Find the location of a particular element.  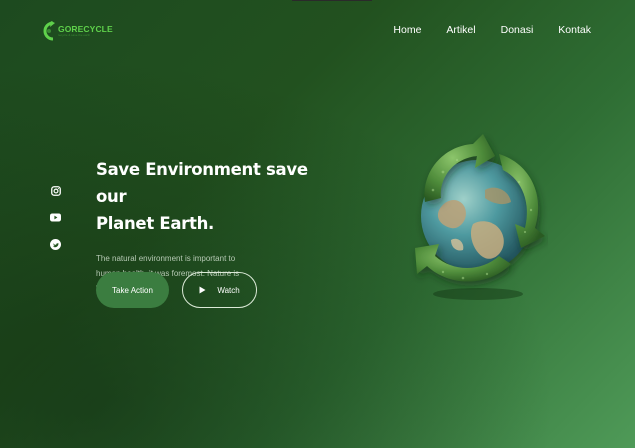

recycle-logo-icon is located at coordinates (49, 31).